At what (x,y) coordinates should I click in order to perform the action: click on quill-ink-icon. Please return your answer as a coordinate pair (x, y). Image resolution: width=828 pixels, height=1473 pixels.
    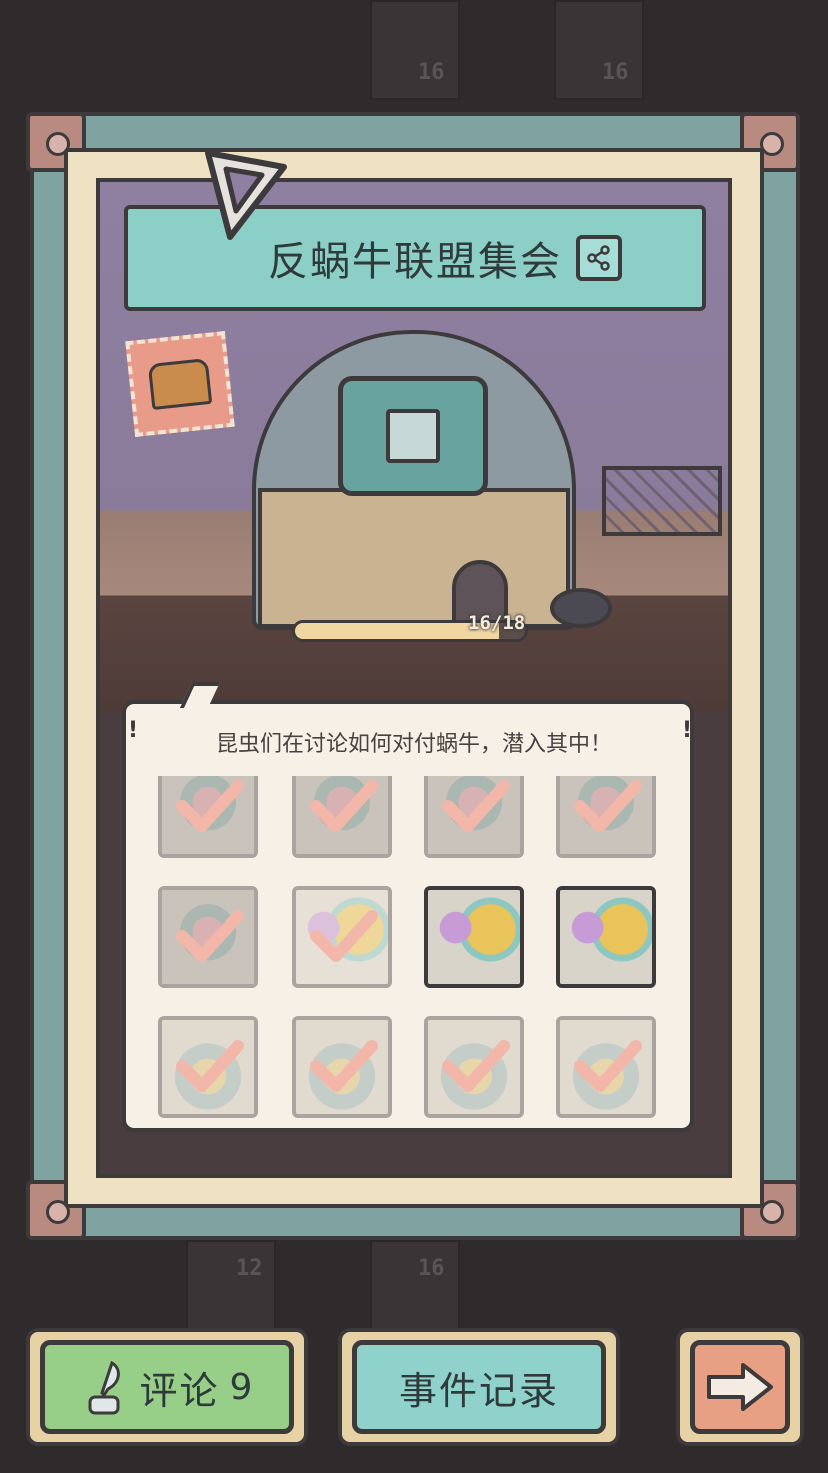
    Looking at the image, I should click on (104, 1387).